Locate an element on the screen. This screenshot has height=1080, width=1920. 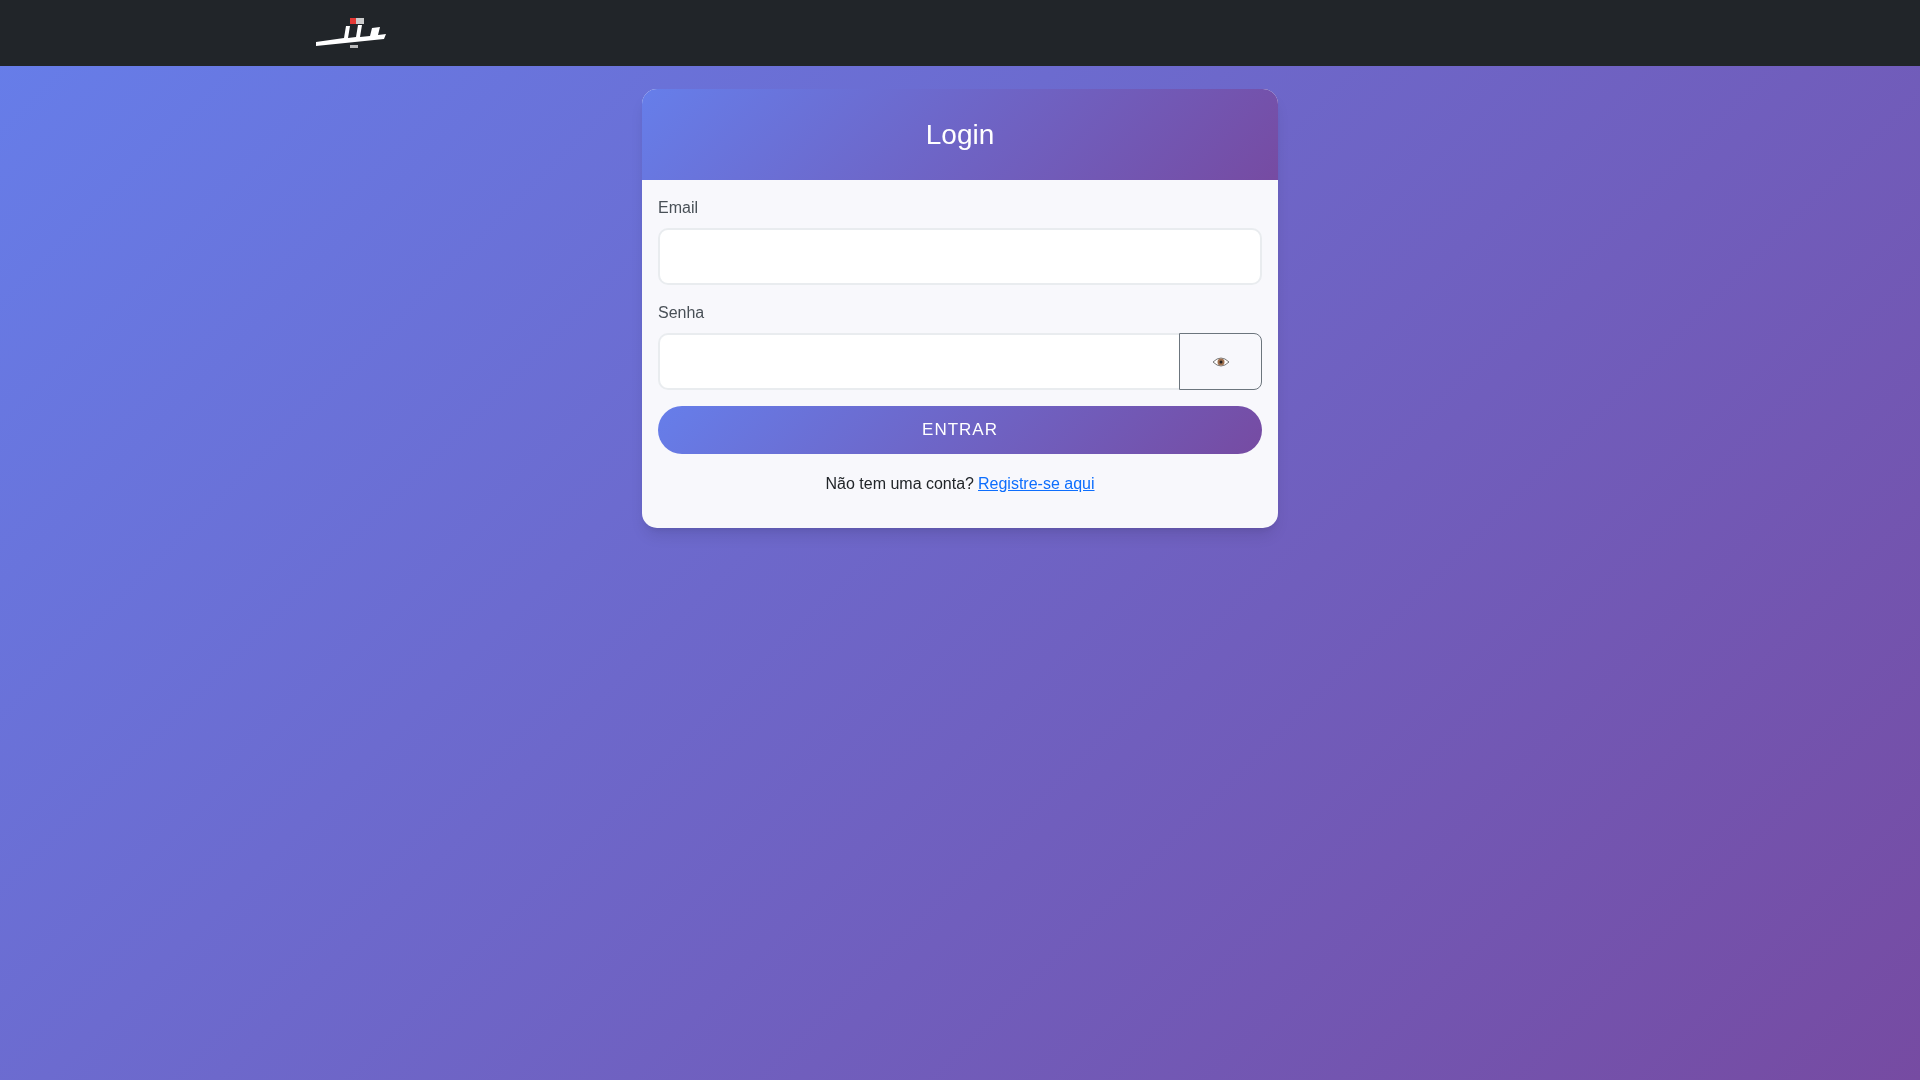
show-password-button is located at coordinates (1220, 361).